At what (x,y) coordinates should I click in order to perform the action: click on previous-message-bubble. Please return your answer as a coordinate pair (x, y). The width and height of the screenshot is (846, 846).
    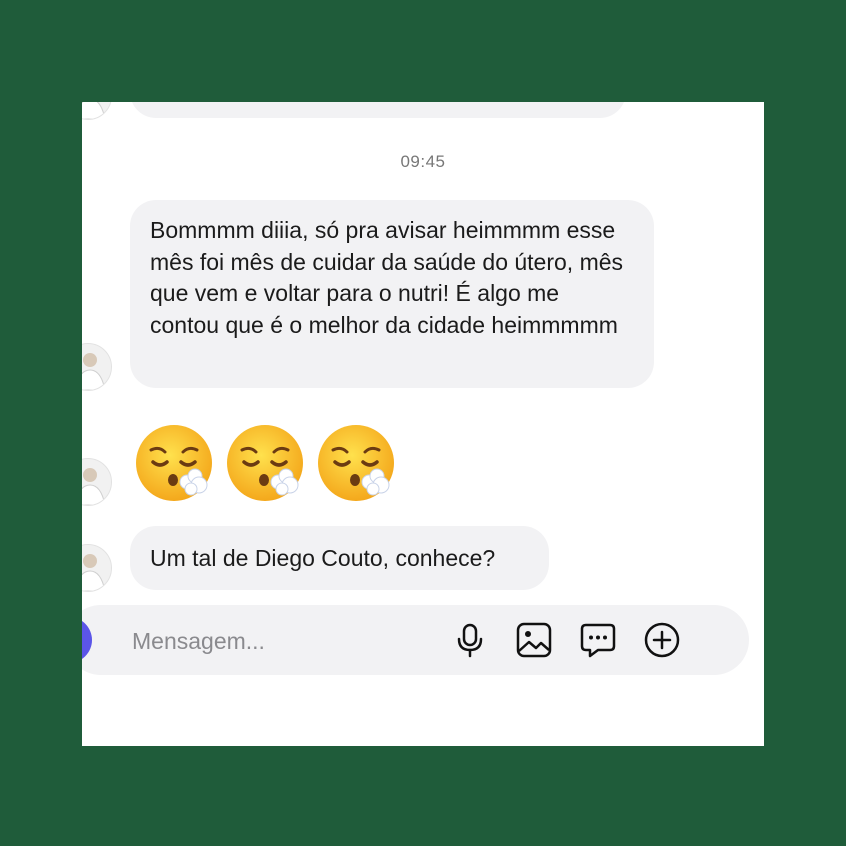
    Looking at the image, I should click on (378, 110).